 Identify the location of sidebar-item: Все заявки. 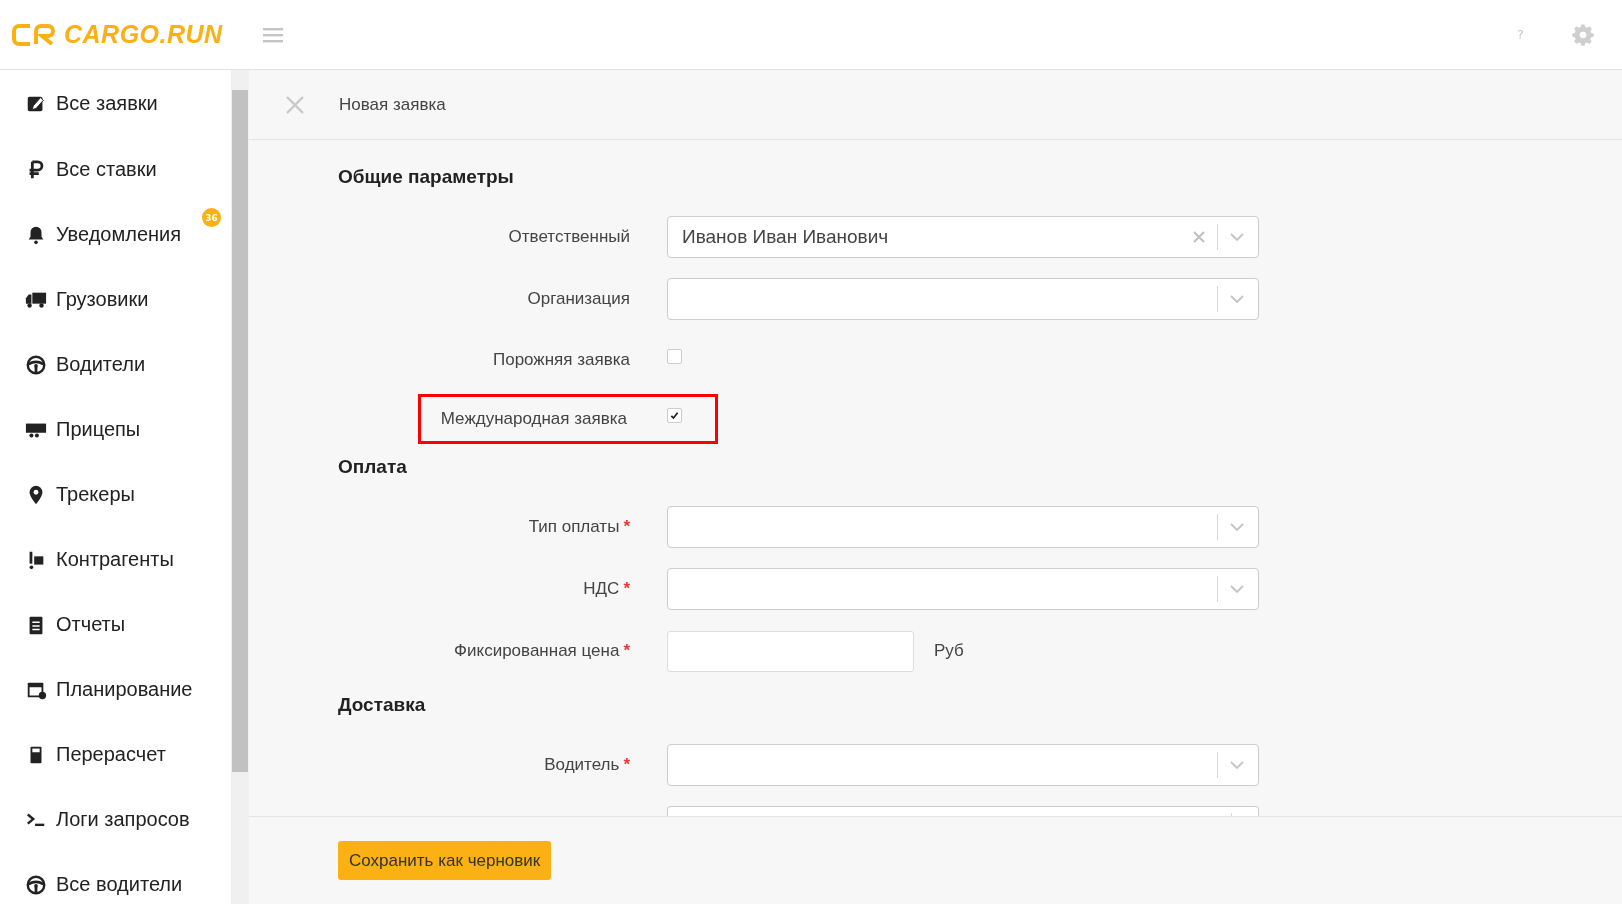
(115, 103).